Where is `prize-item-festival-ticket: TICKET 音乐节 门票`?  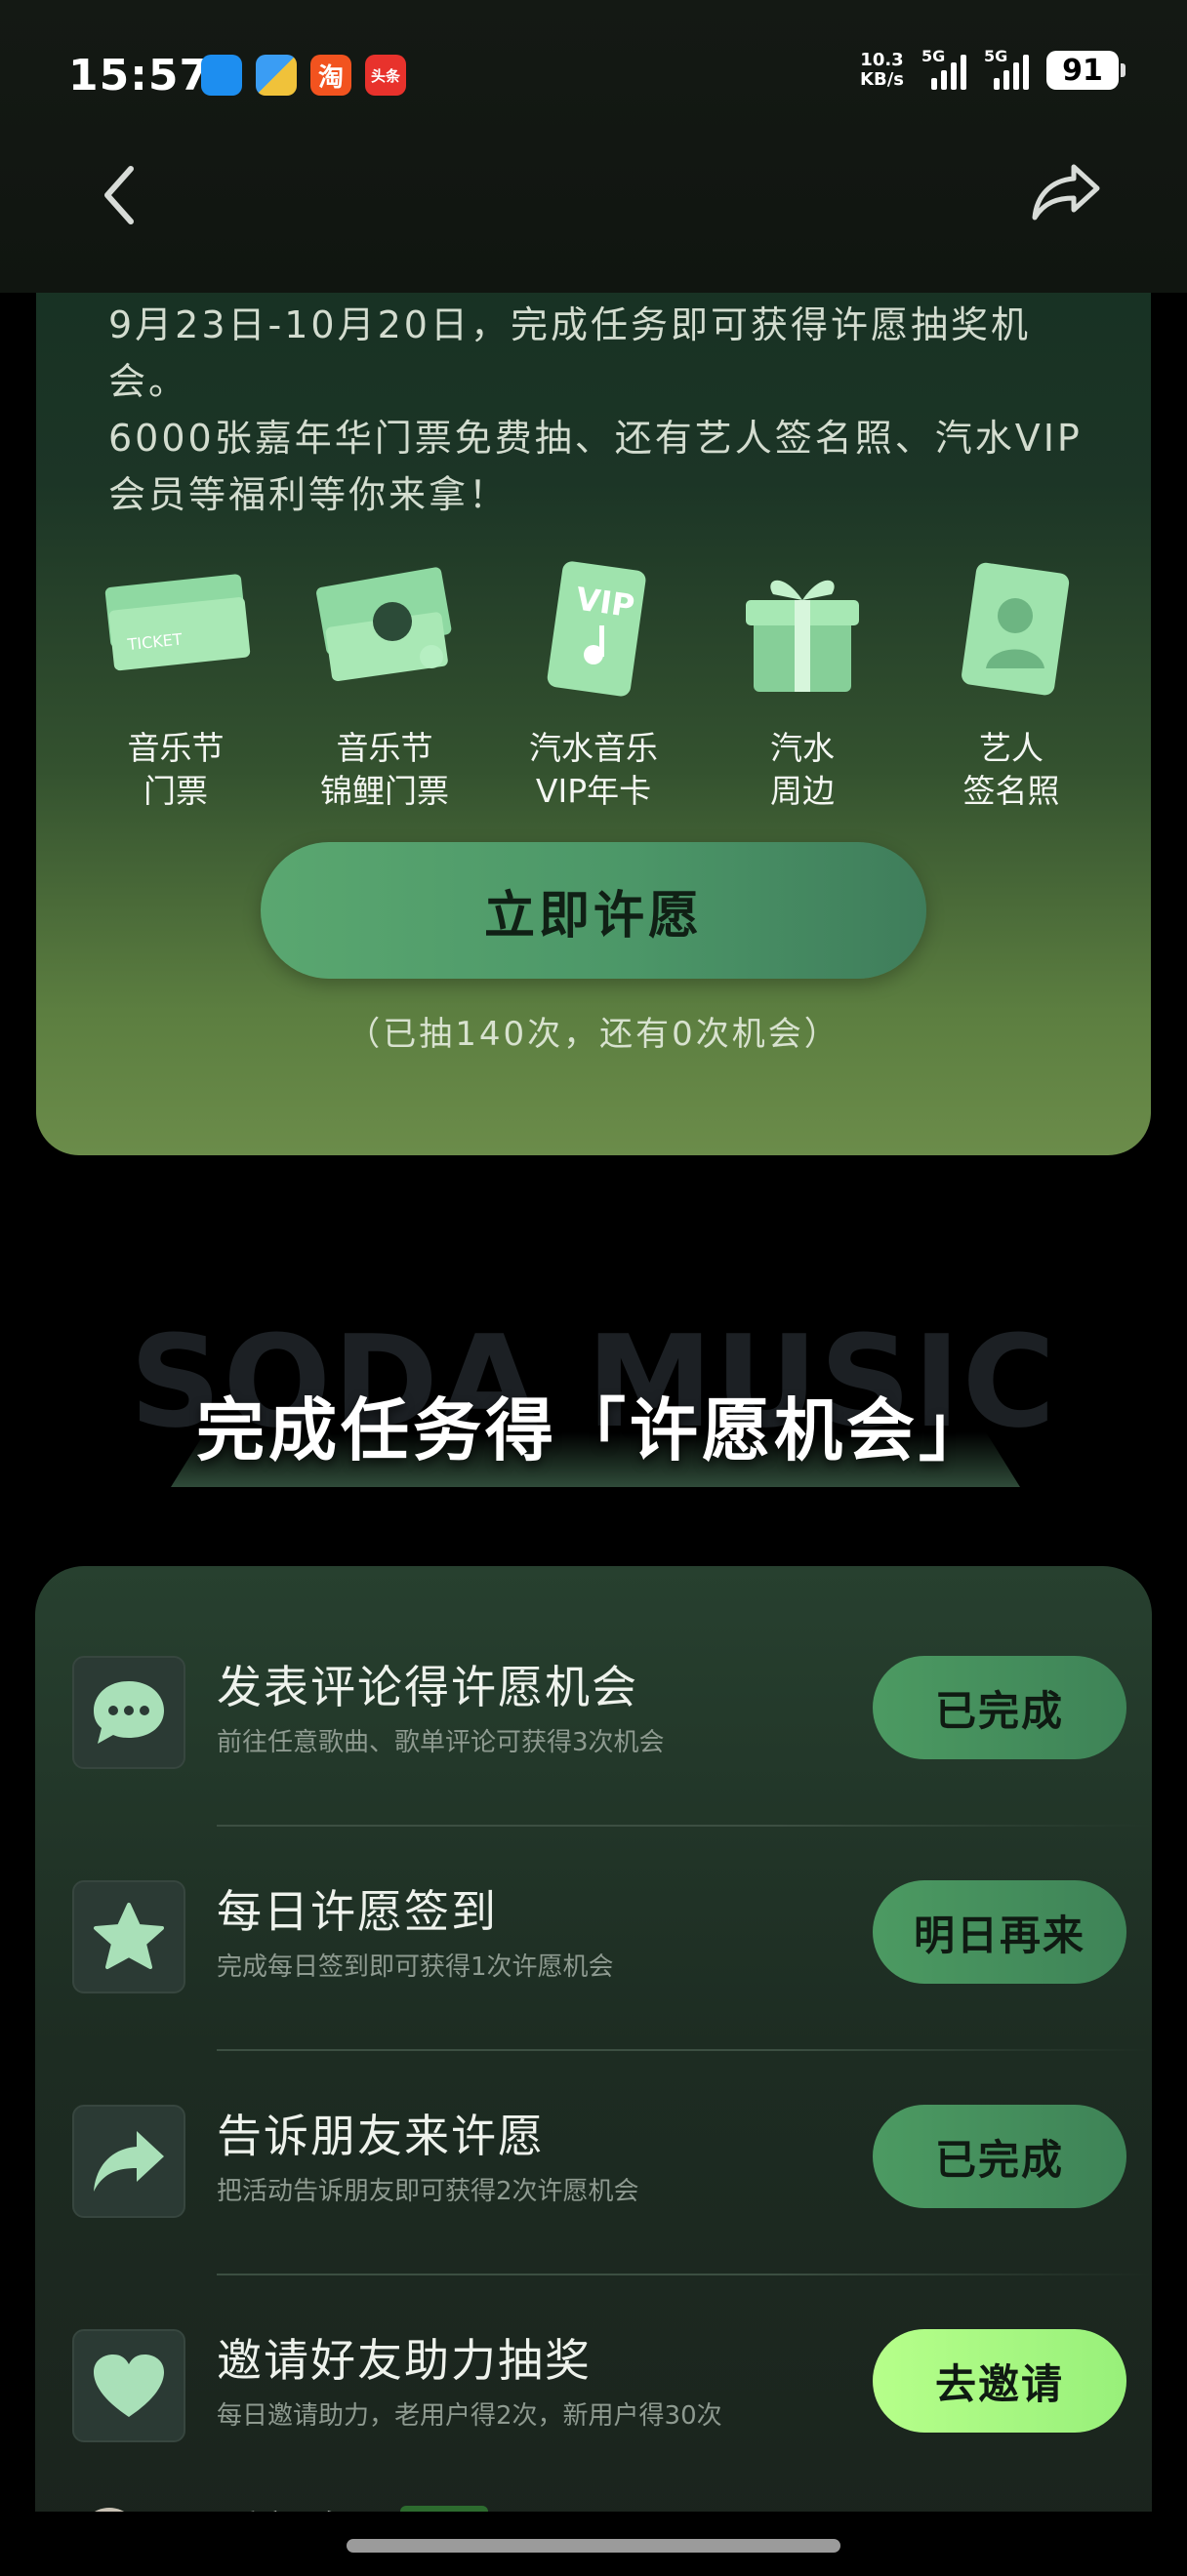 prize-item-festival-ticket: TICKET 音乐节 门票 is located at coordinates (176, 687).